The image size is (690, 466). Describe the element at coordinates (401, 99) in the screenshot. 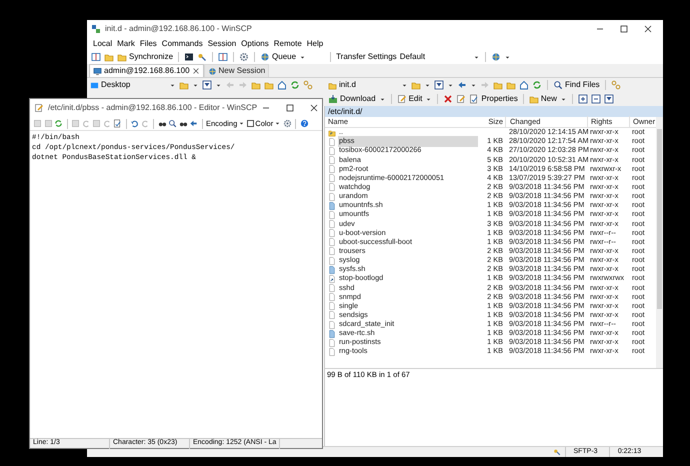

I see `edit-icon` at that location.